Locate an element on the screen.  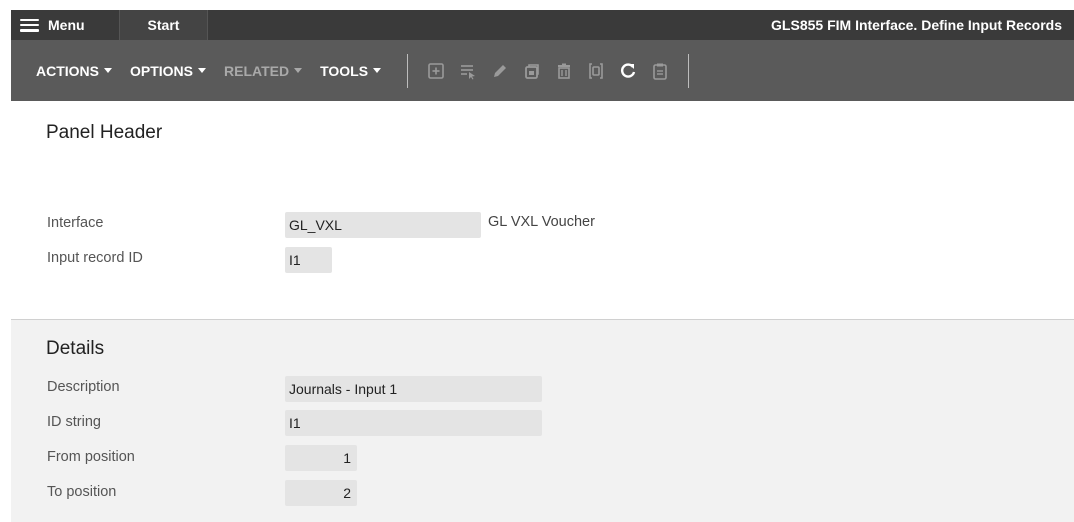
copy-icon is located at coordinates (532, 71).